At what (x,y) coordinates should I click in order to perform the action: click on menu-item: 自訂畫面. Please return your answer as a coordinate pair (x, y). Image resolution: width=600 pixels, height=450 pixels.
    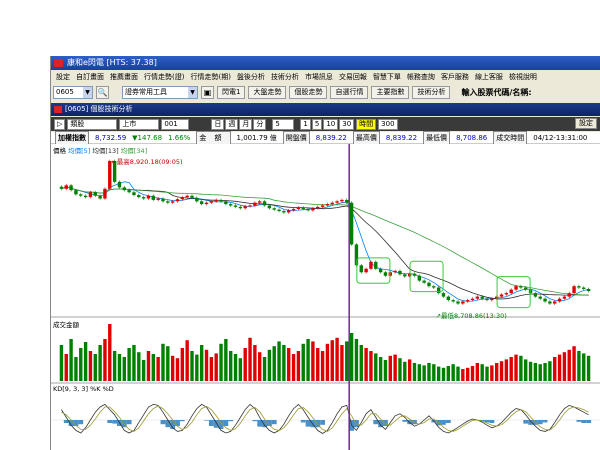
    Looking at the image, I should click on (90, 77).